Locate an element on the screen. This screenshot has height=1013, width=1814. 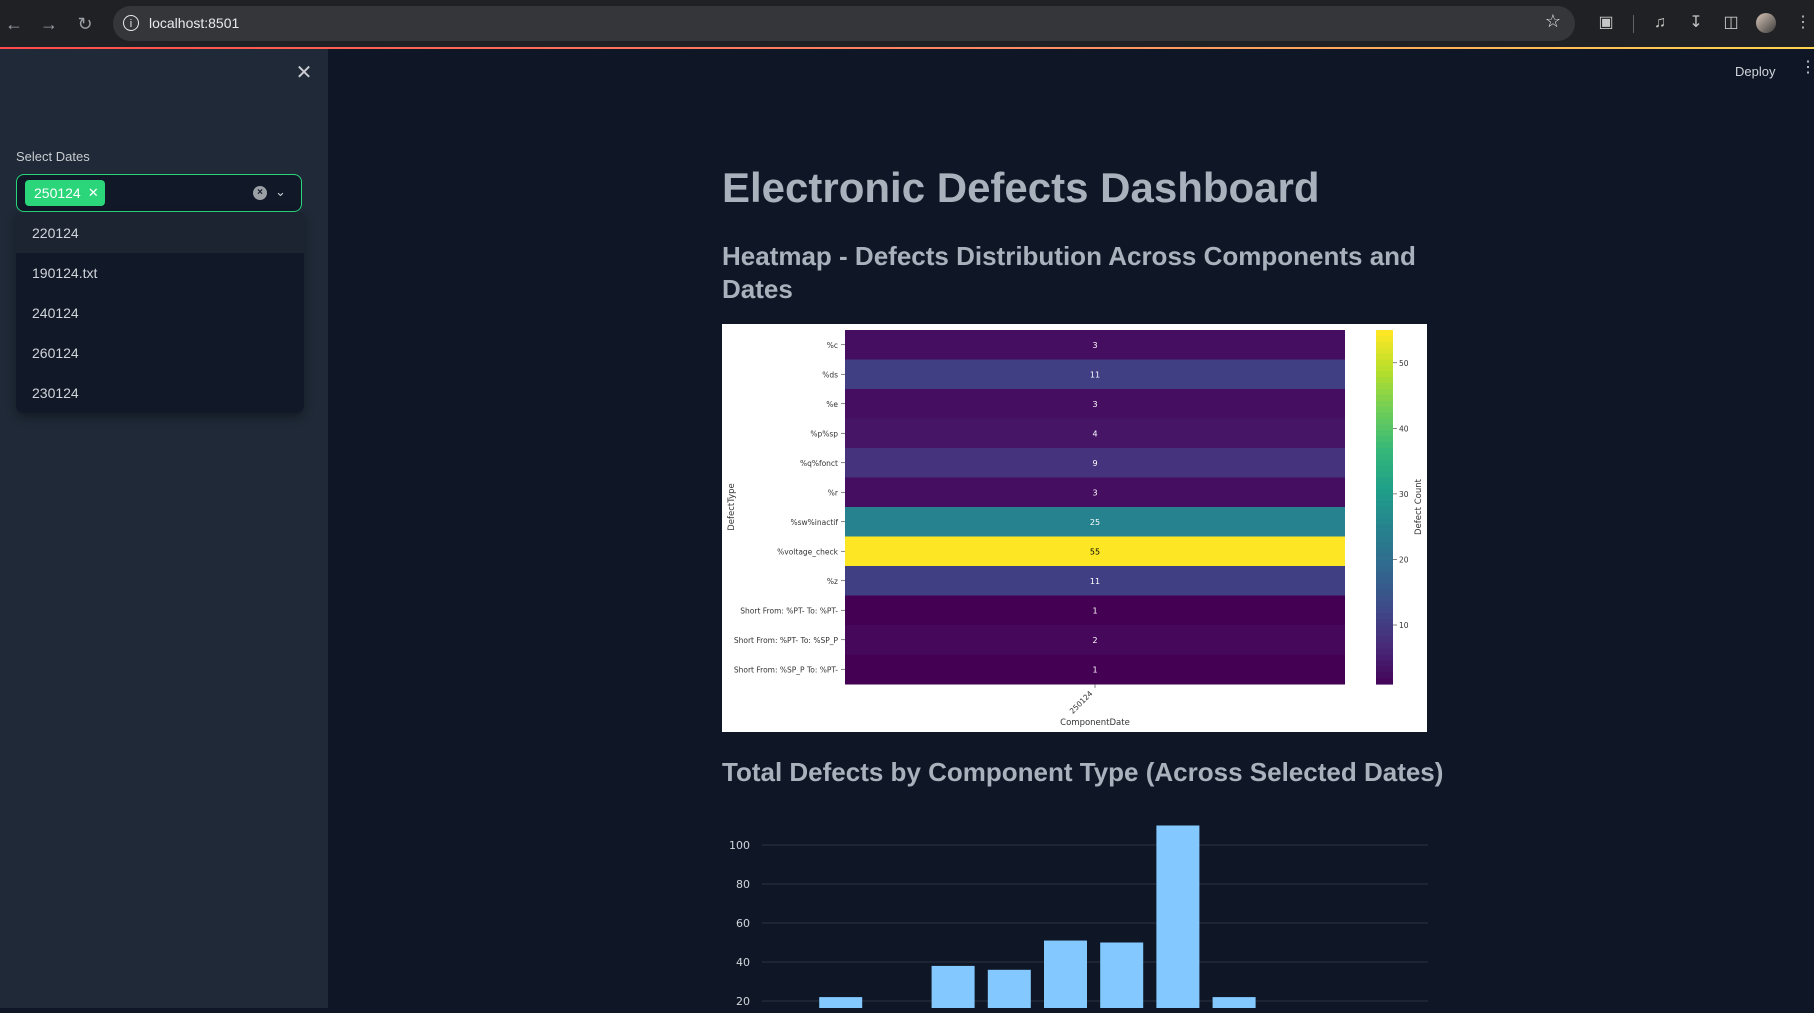
colorbar-tick-label: 10 is located at coordinates (1404, 625).